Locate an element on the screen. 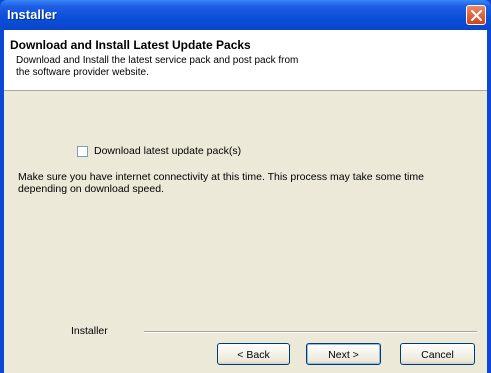 This screenshot has width=491, height=373. back-button: < Back is located at coordinates (253, 354).